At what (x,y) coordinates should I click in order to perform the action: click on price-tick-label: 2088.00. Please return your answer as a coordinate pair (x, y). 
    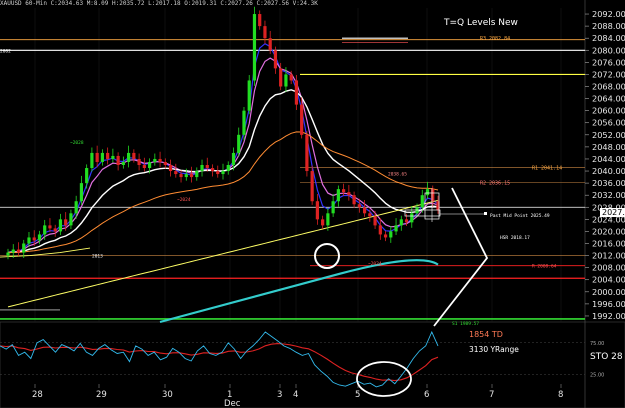
    Looking at the image, I should click on (608, 26).